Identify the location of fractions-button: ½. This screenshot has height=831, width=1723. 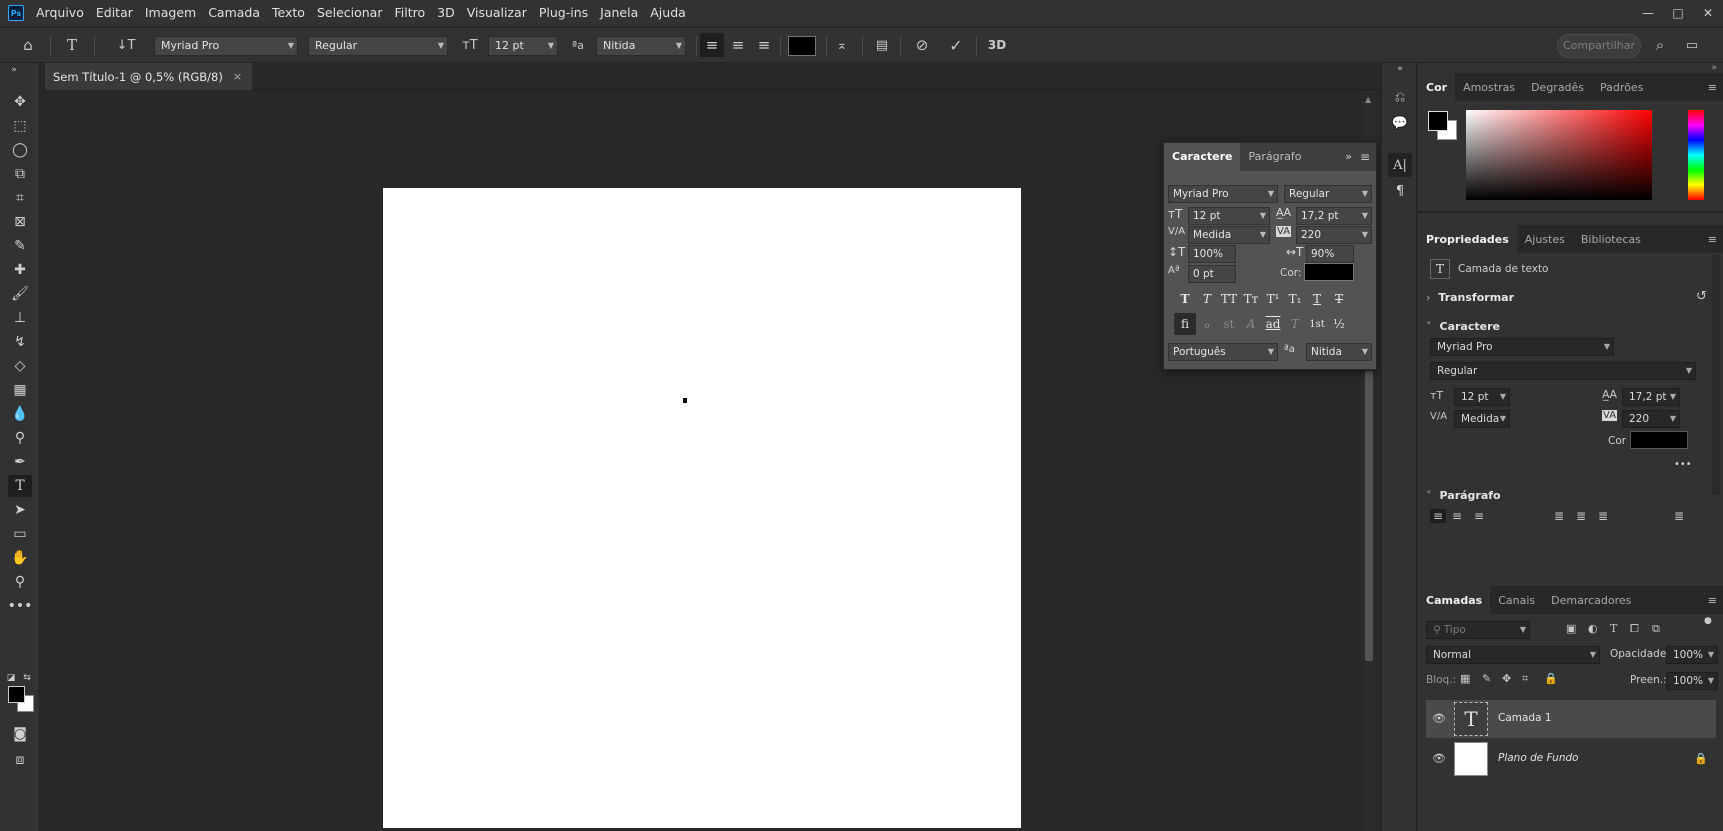
(1339, 324).